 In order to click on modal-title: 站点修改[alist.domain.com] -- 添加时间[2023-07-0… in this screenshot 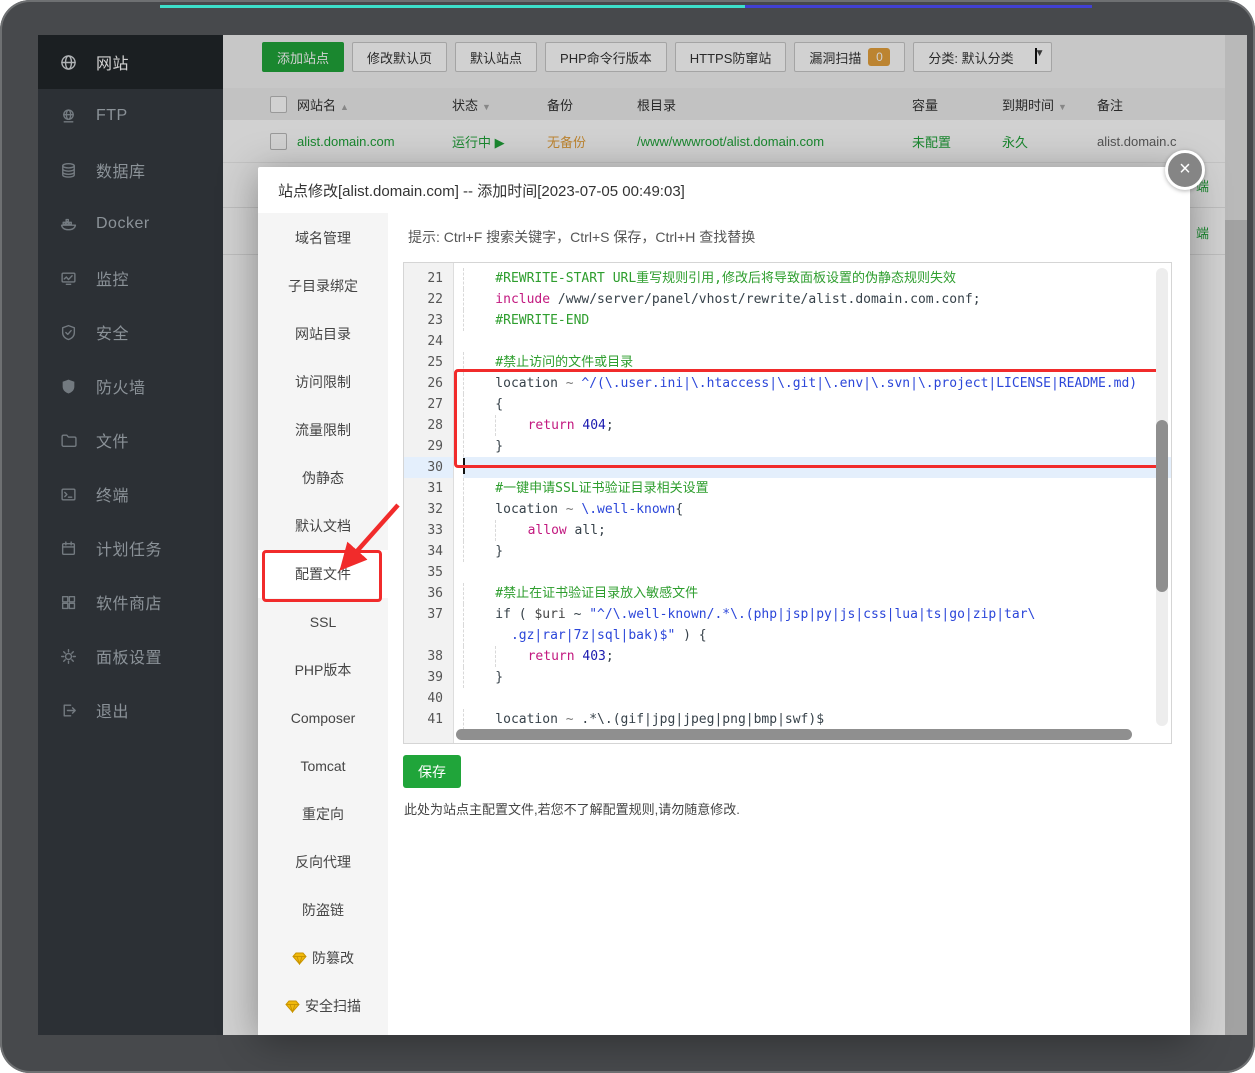, I will do `click(481, 191)`.